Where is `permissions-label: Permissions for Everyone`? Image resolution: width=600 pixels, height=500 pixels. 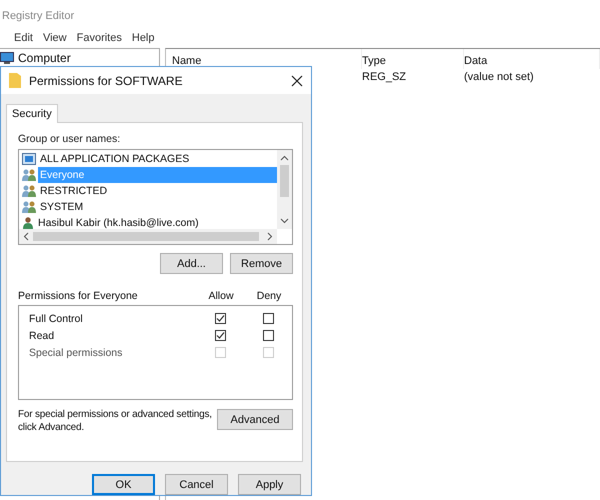 permissions-label: Permissions for Everyone is located at coordinates (78, 296).